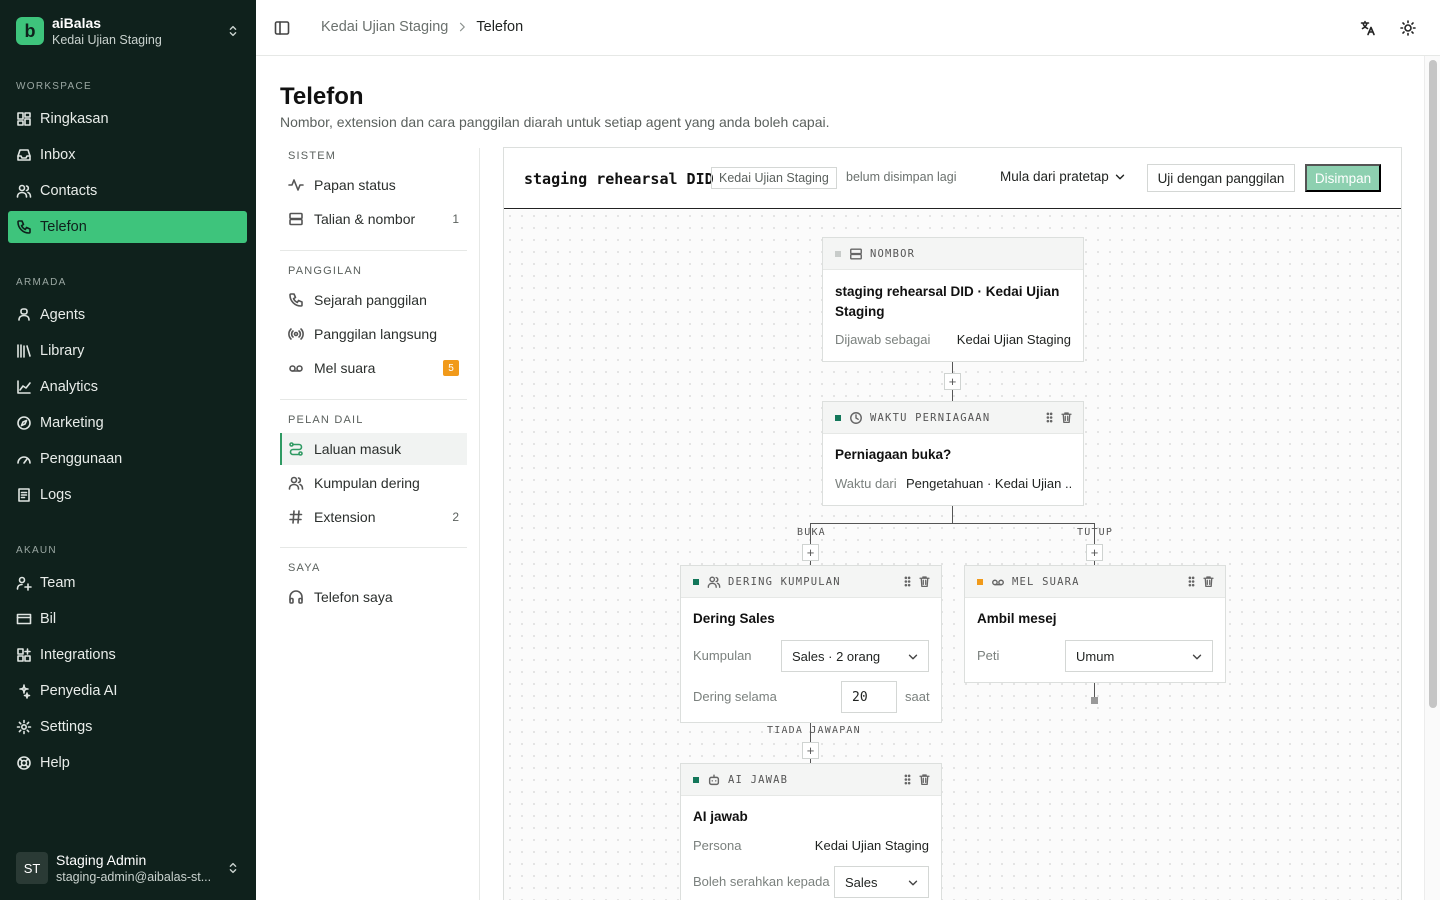 The image size is (1440, 900). Describe the element at coordinates (127, 155) in the screenshot. I see `sidebar-item-inbox: Inbox` at that location.